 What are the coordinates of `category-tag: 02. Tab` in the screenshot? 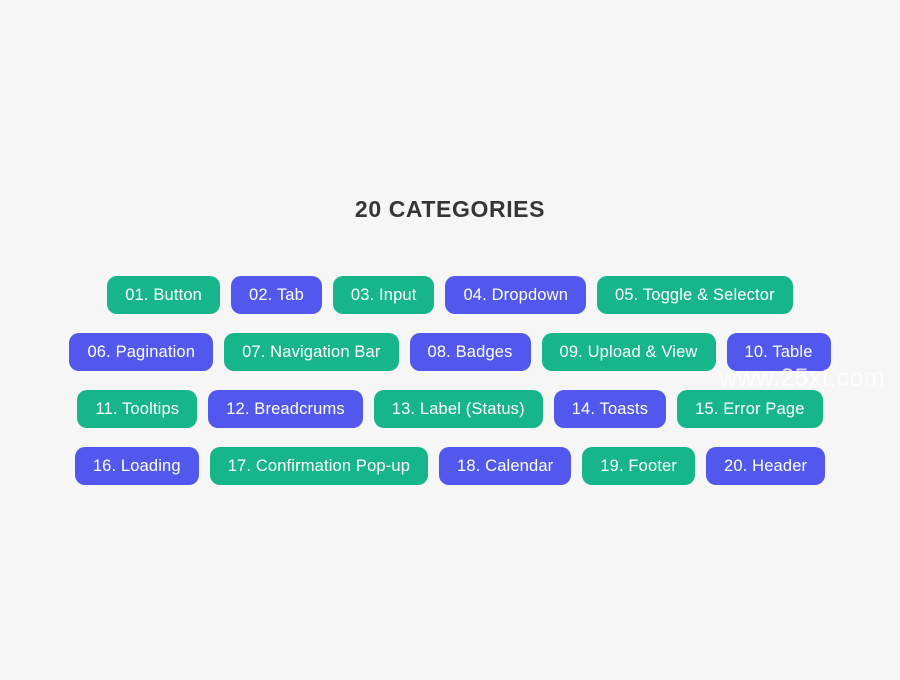 It's located at (276, 295).